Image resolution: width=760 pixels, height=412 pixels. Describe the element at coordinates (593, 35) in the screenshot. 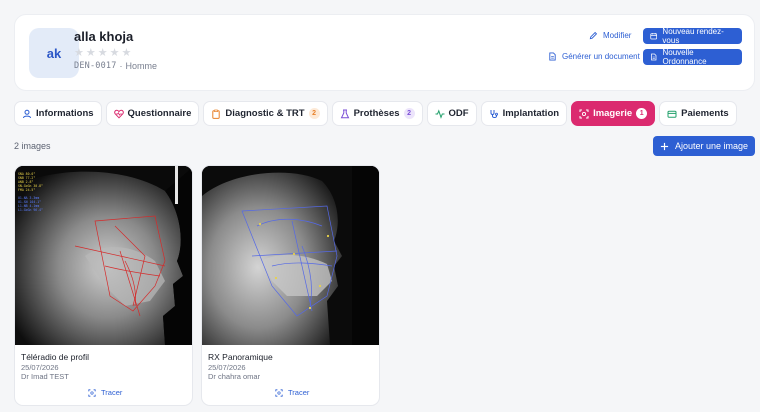

I see `pencil-icon` at that location.